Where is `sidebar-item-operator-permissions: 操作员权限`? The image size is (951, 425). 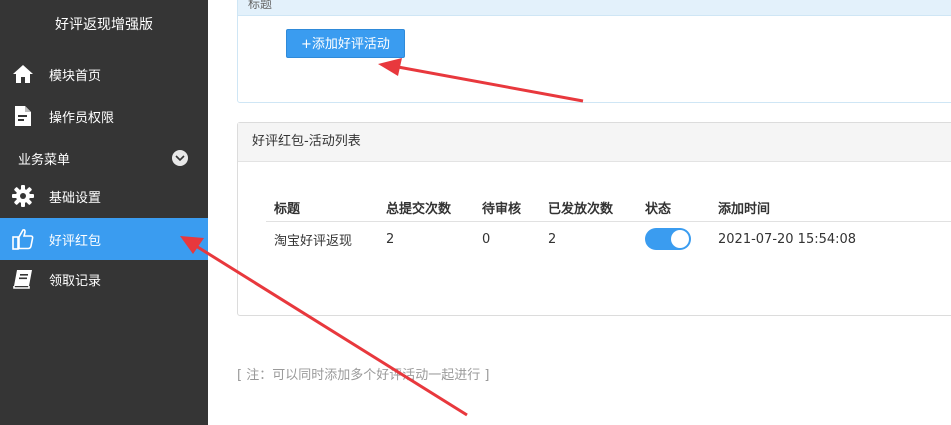
sidebar-item-operator-permissions: 操作员权限 is located at coordinates (104, 116).